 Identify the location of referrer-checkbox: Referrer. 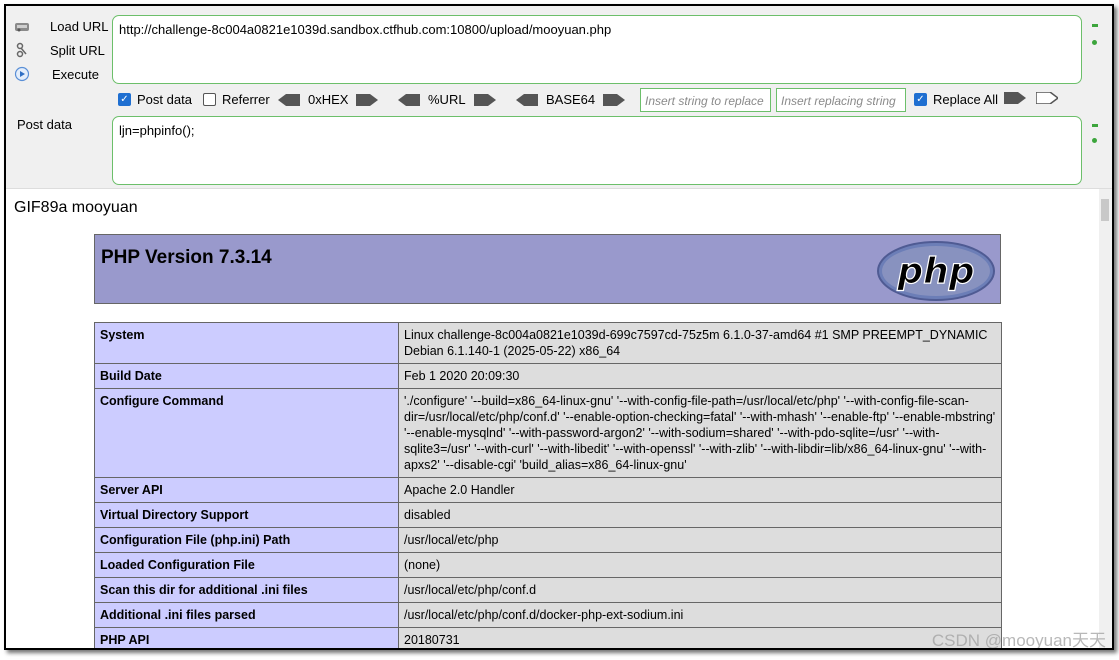
(236, 99).